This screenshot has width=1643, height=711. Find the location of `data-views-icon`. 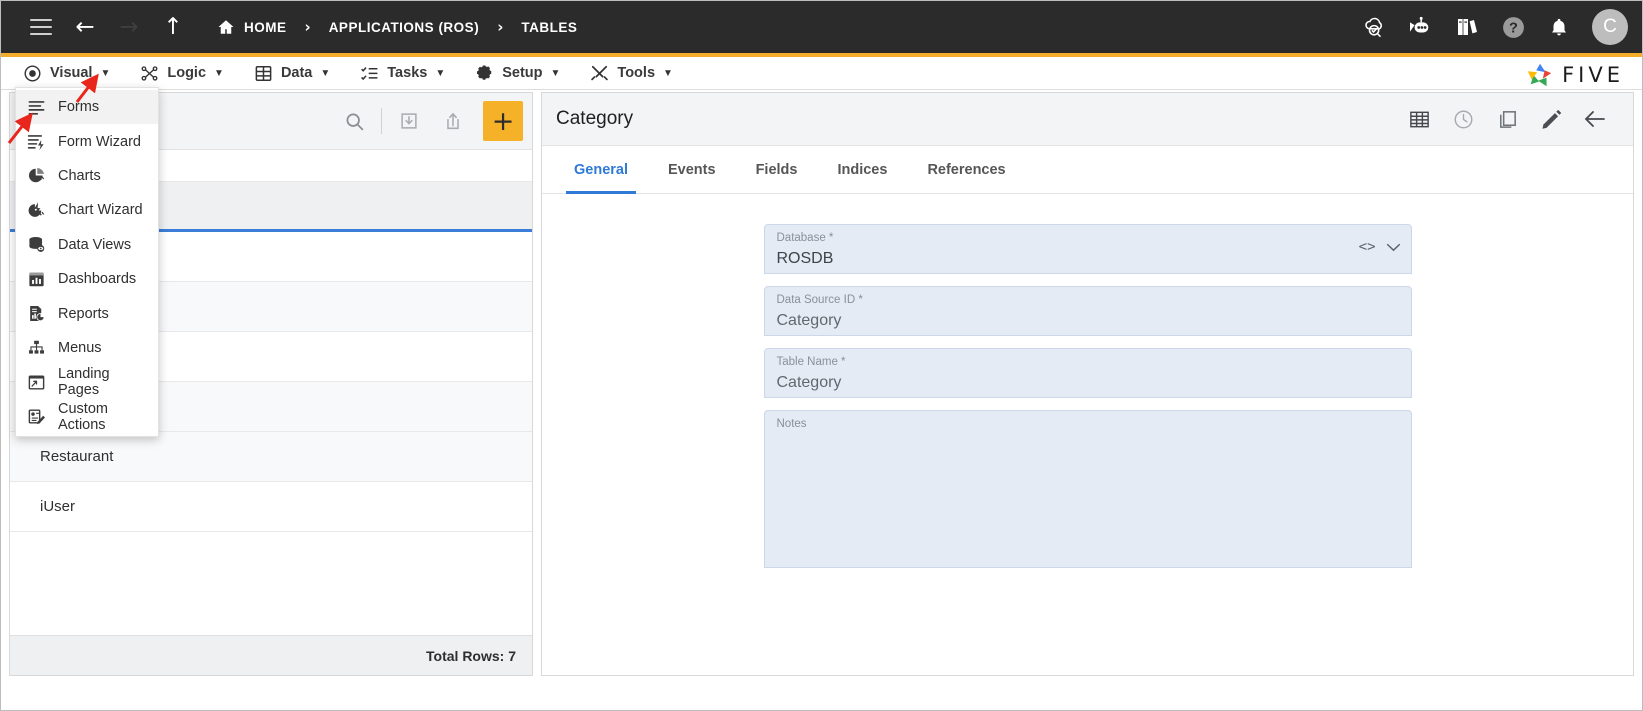

data-views-icon is located at coordinates (36, 245).